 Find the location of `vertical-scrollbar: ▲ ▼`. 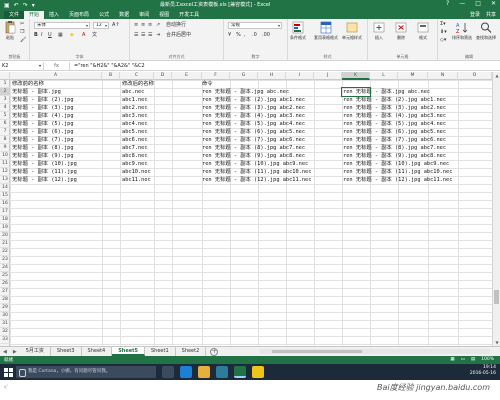

vertical-scrollbar: ▲ ▼ is located at coordinates (496, 209).